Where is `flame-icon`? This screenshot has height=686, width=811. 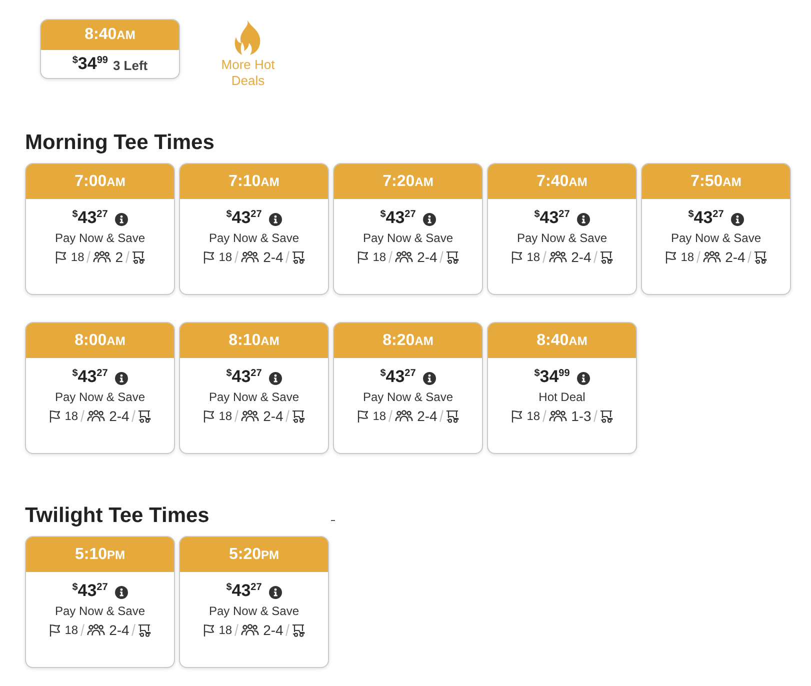
flame-icon is located at coordinates (248, 37).